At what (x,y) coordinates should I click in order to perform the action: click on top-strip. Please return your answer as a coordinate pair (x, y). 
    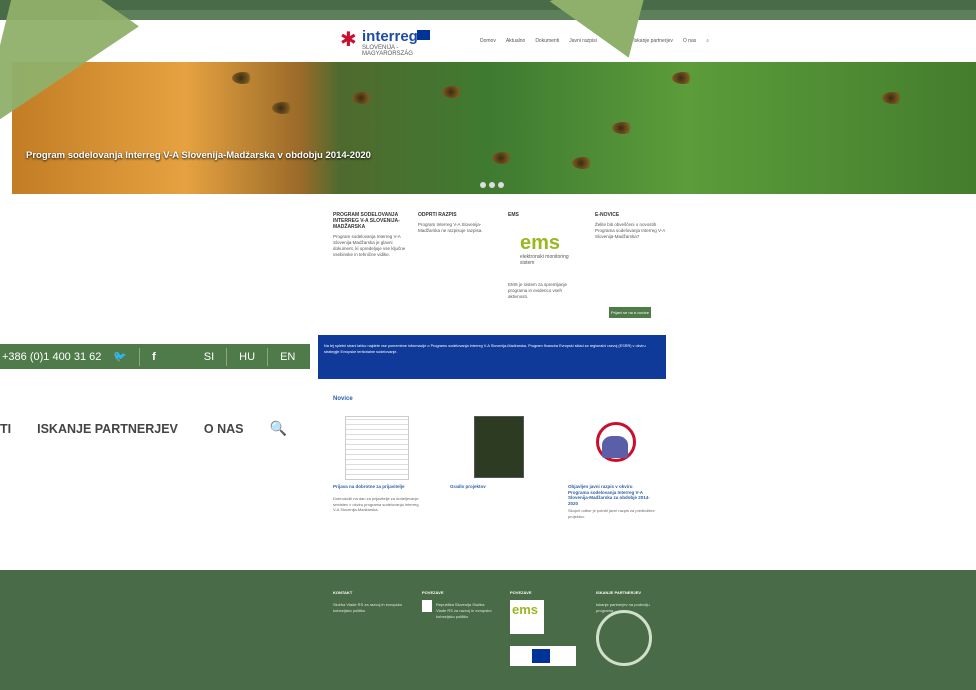
    Looking at the image, I should click on (488, 10).